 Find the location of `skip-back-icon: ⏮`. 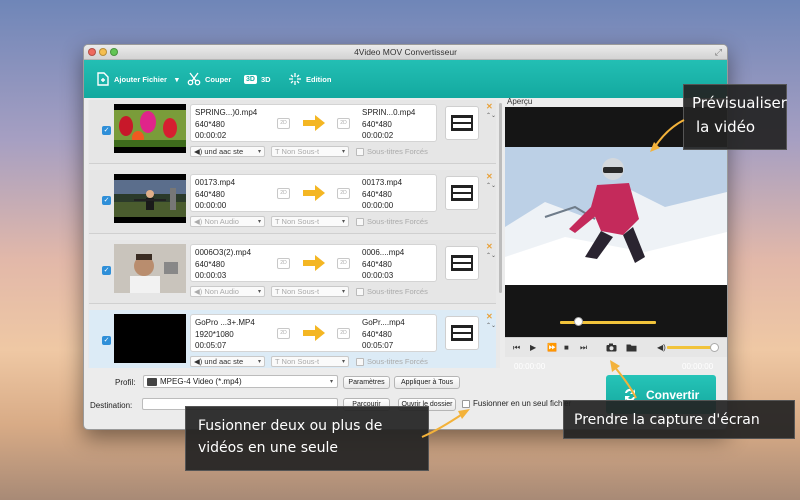

skip-back-icon: ⏮ is located at coordinates (516, 348).